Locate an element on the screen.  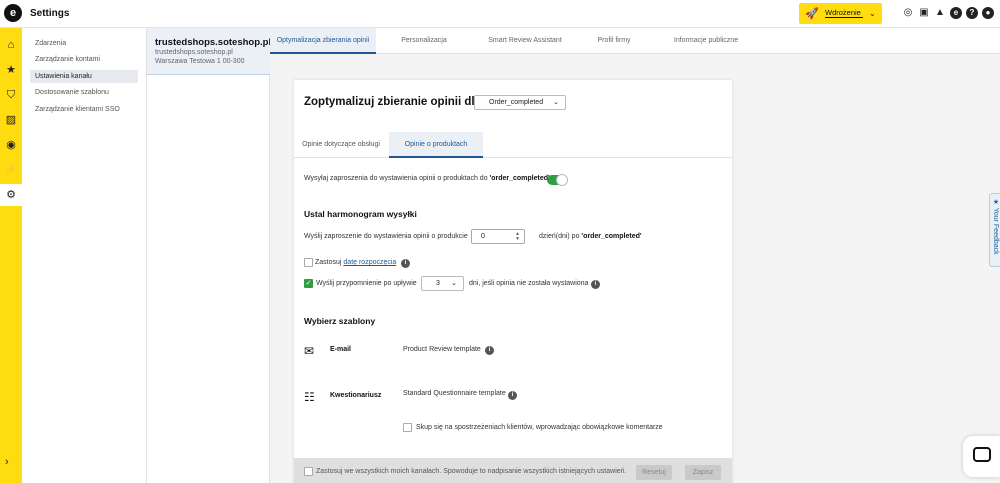
tab-service-reviews: Opinie dotyczące obsługi is located at coordinates (341, 145).